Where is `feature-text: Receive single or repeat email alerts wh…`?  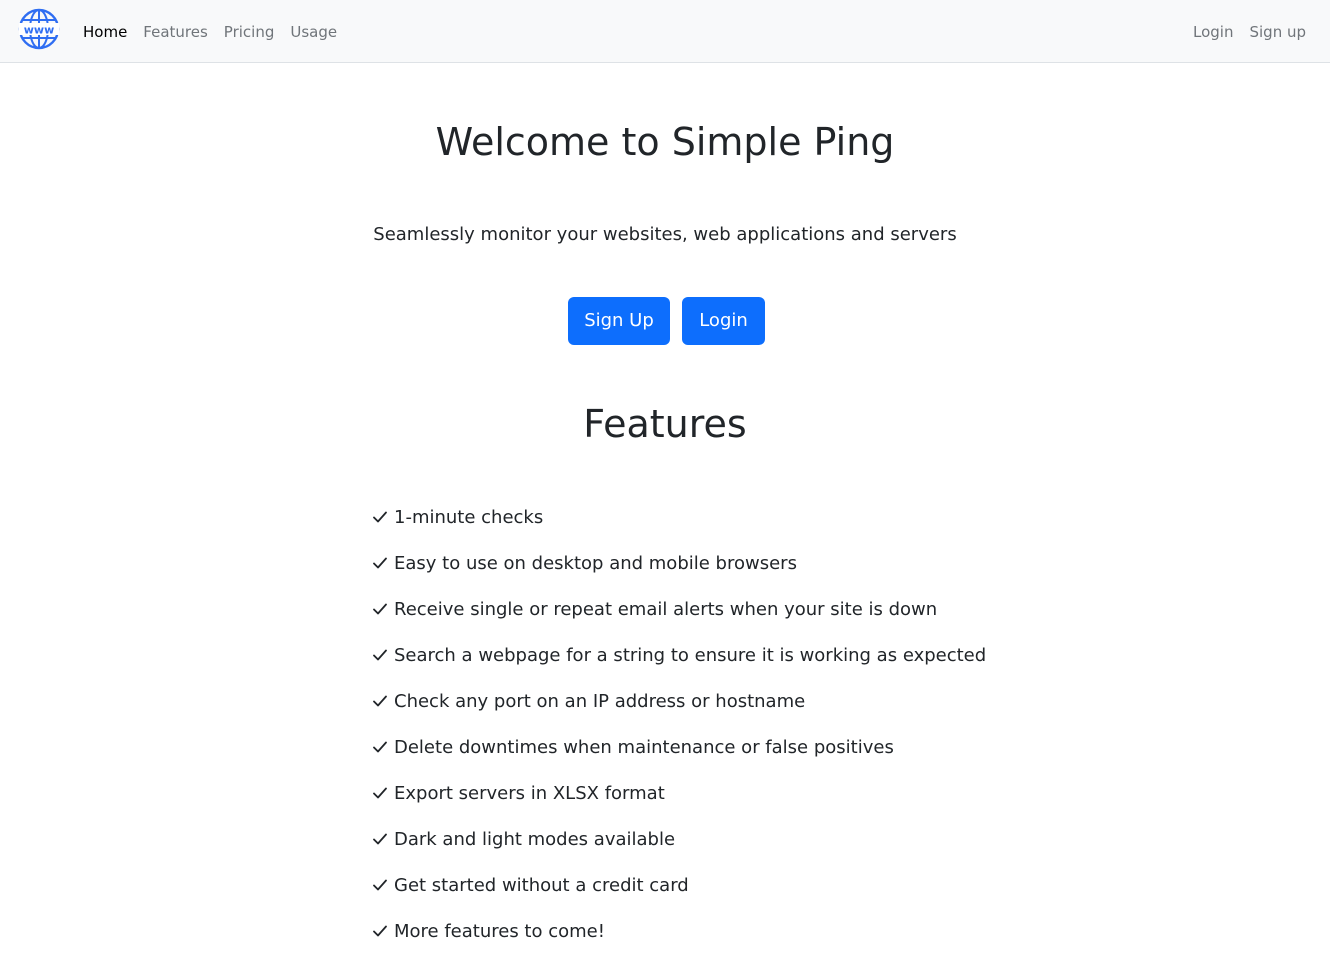 feature-text: Receive single or repeat email alerts wh… is located at coordinates (666, 609).